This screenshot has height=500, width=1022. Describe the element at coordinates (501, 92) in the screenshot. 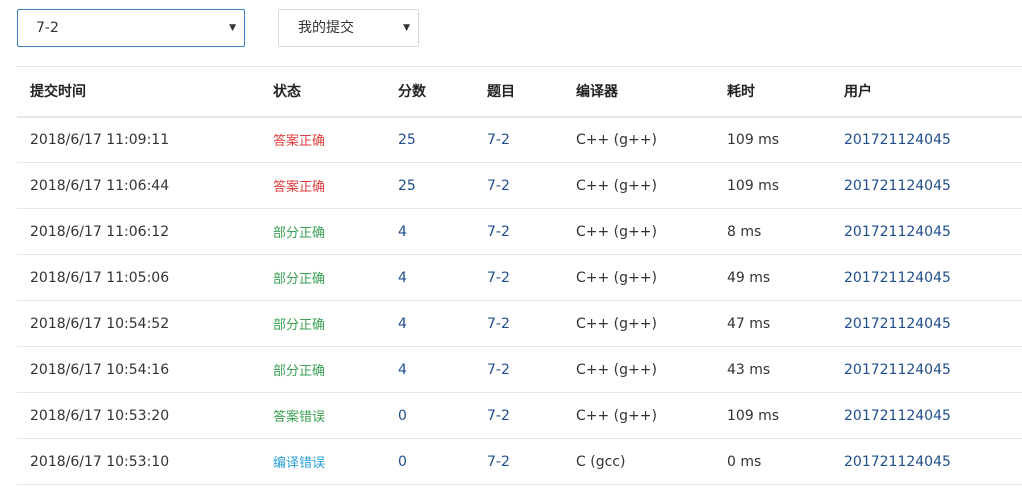

I see `header-problem: 题目` at that location.